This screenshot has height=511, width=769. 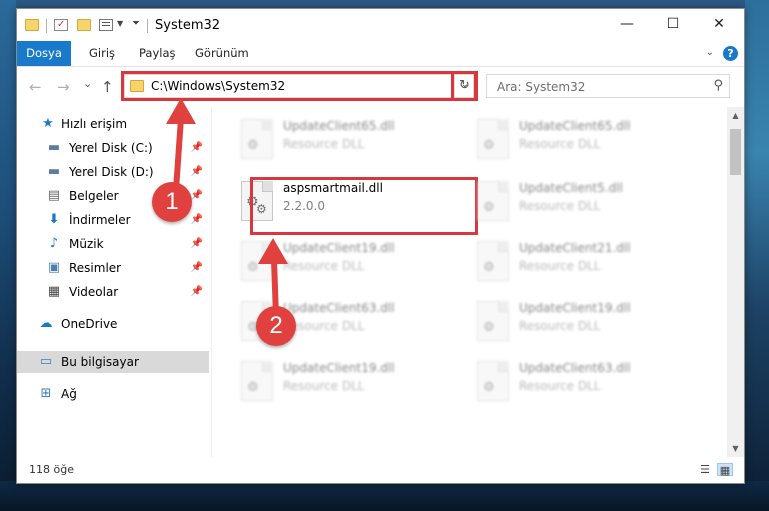 I want to click on sidebar-item-label: İndirmeler, so click(x=100, y=220).